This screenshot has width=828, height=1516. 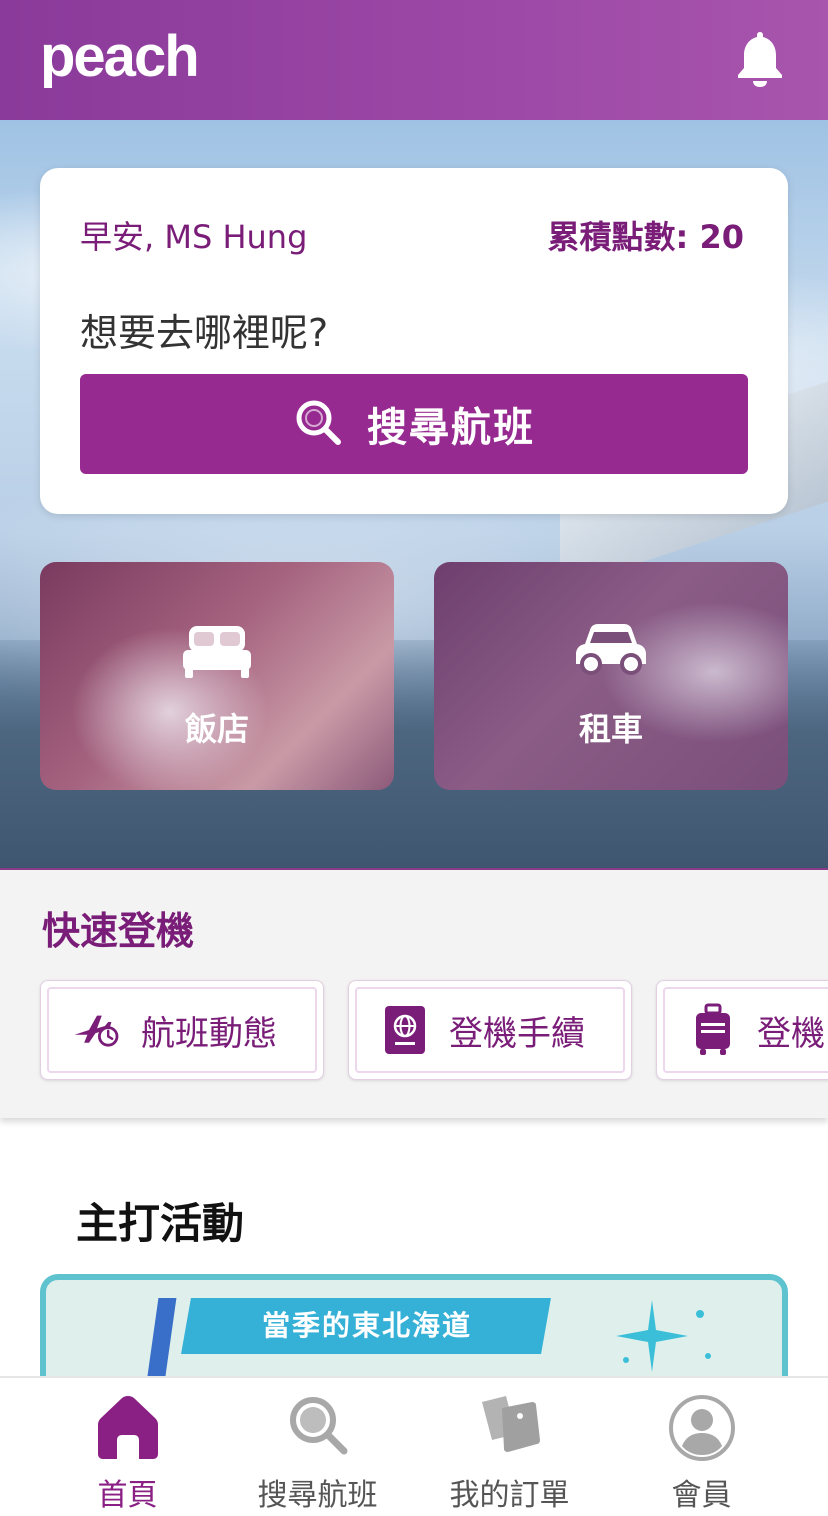 What do you see at coordinates (414, 60) in the screenshot?
I see `app-header: peach` at bounding box center [414, 60].